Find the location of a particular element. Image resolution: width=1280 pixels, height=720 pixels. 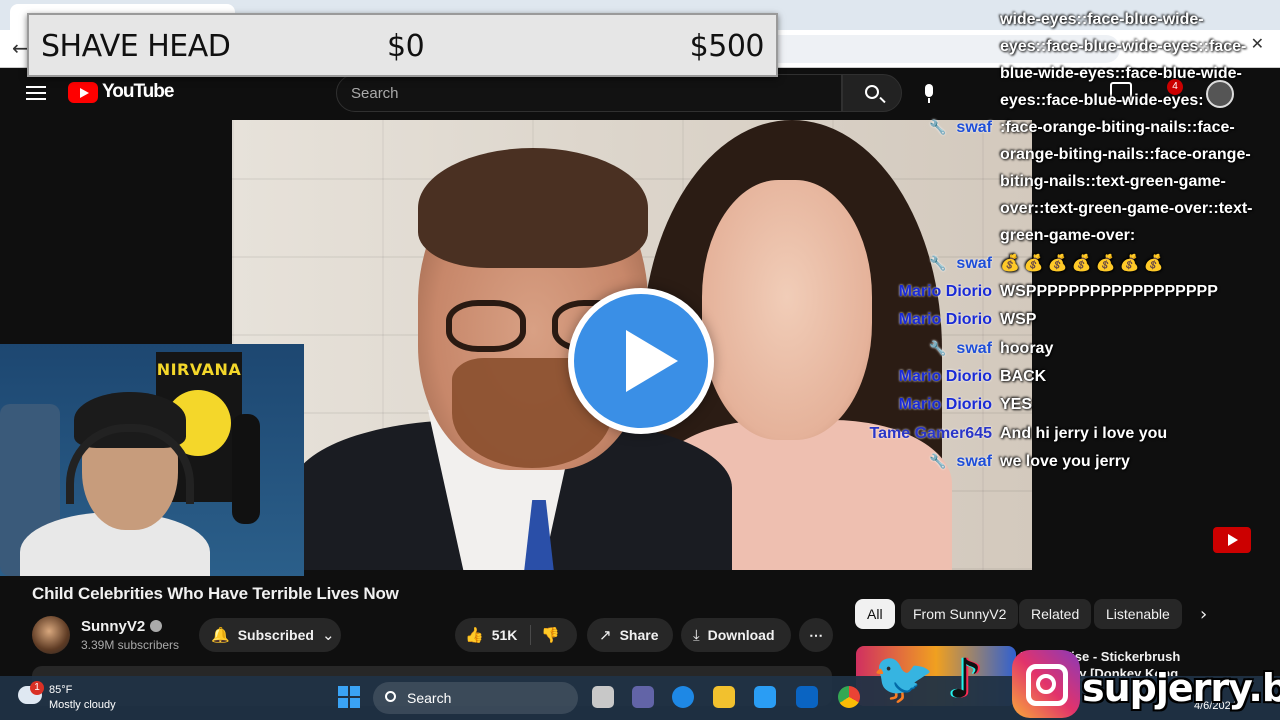

more-actions-button: ⋯ is located at coordinates (816, 635).